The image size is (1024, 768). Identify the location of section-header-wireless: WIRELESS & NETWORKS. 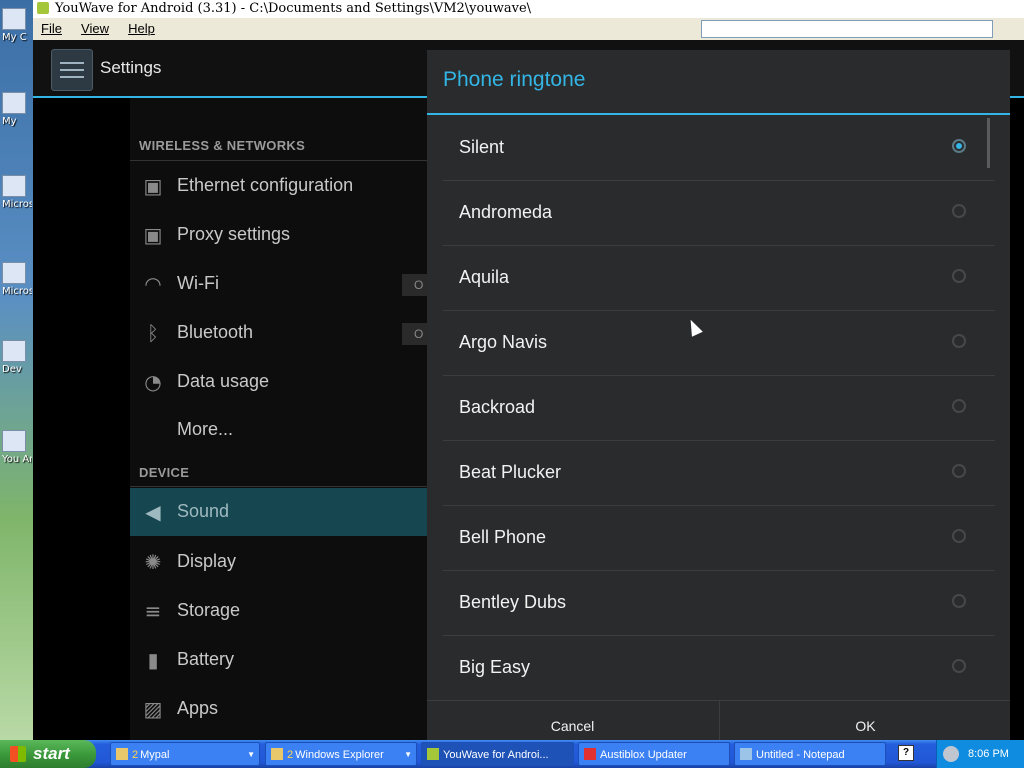
(222, 145).